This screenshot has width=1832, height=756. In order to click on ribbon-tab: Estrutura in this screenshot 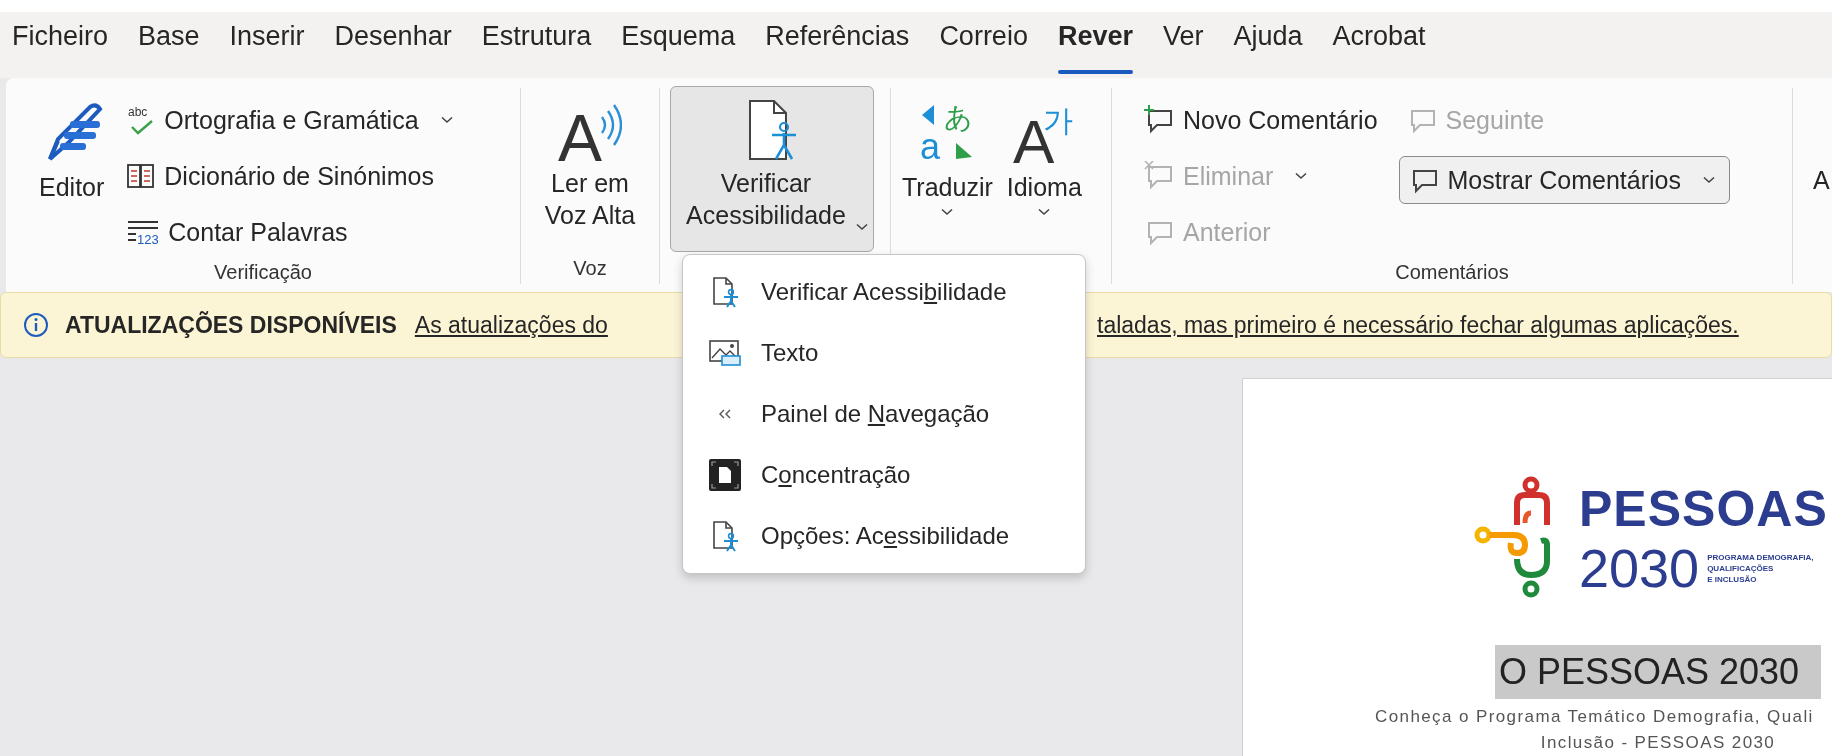, I will do `click(536, 45)`.